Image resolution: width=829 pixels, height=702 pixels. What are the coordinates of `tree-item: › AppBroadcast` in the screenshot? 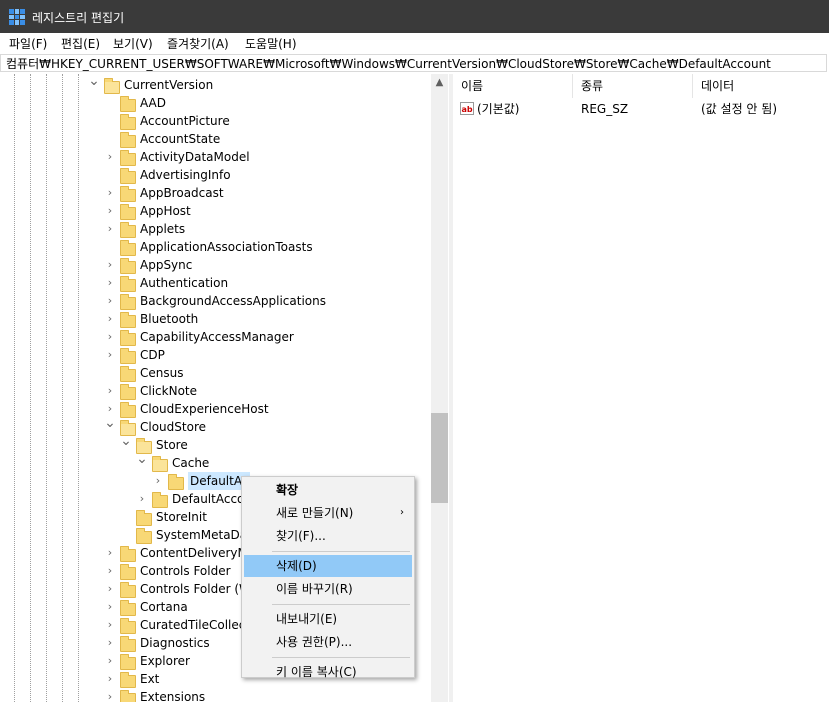 It's located at (215, 193).